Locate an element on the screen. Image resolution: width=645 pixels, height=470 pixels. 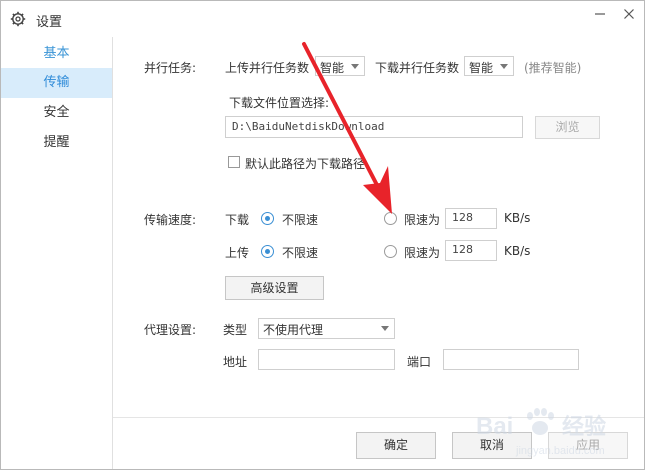
upload-parallel-value: 智能 is located at coordinates (332, 68).